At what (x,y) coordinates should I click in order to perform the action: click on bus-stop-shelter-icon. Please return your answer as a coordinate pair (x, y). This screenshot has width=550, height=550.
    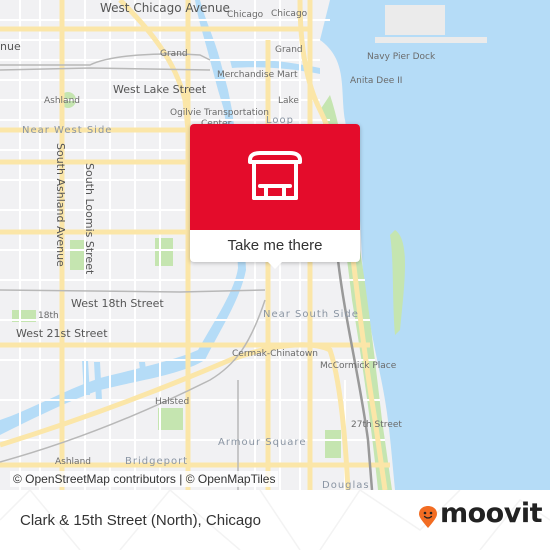
    Looking at the image, I should click on (275, 175).